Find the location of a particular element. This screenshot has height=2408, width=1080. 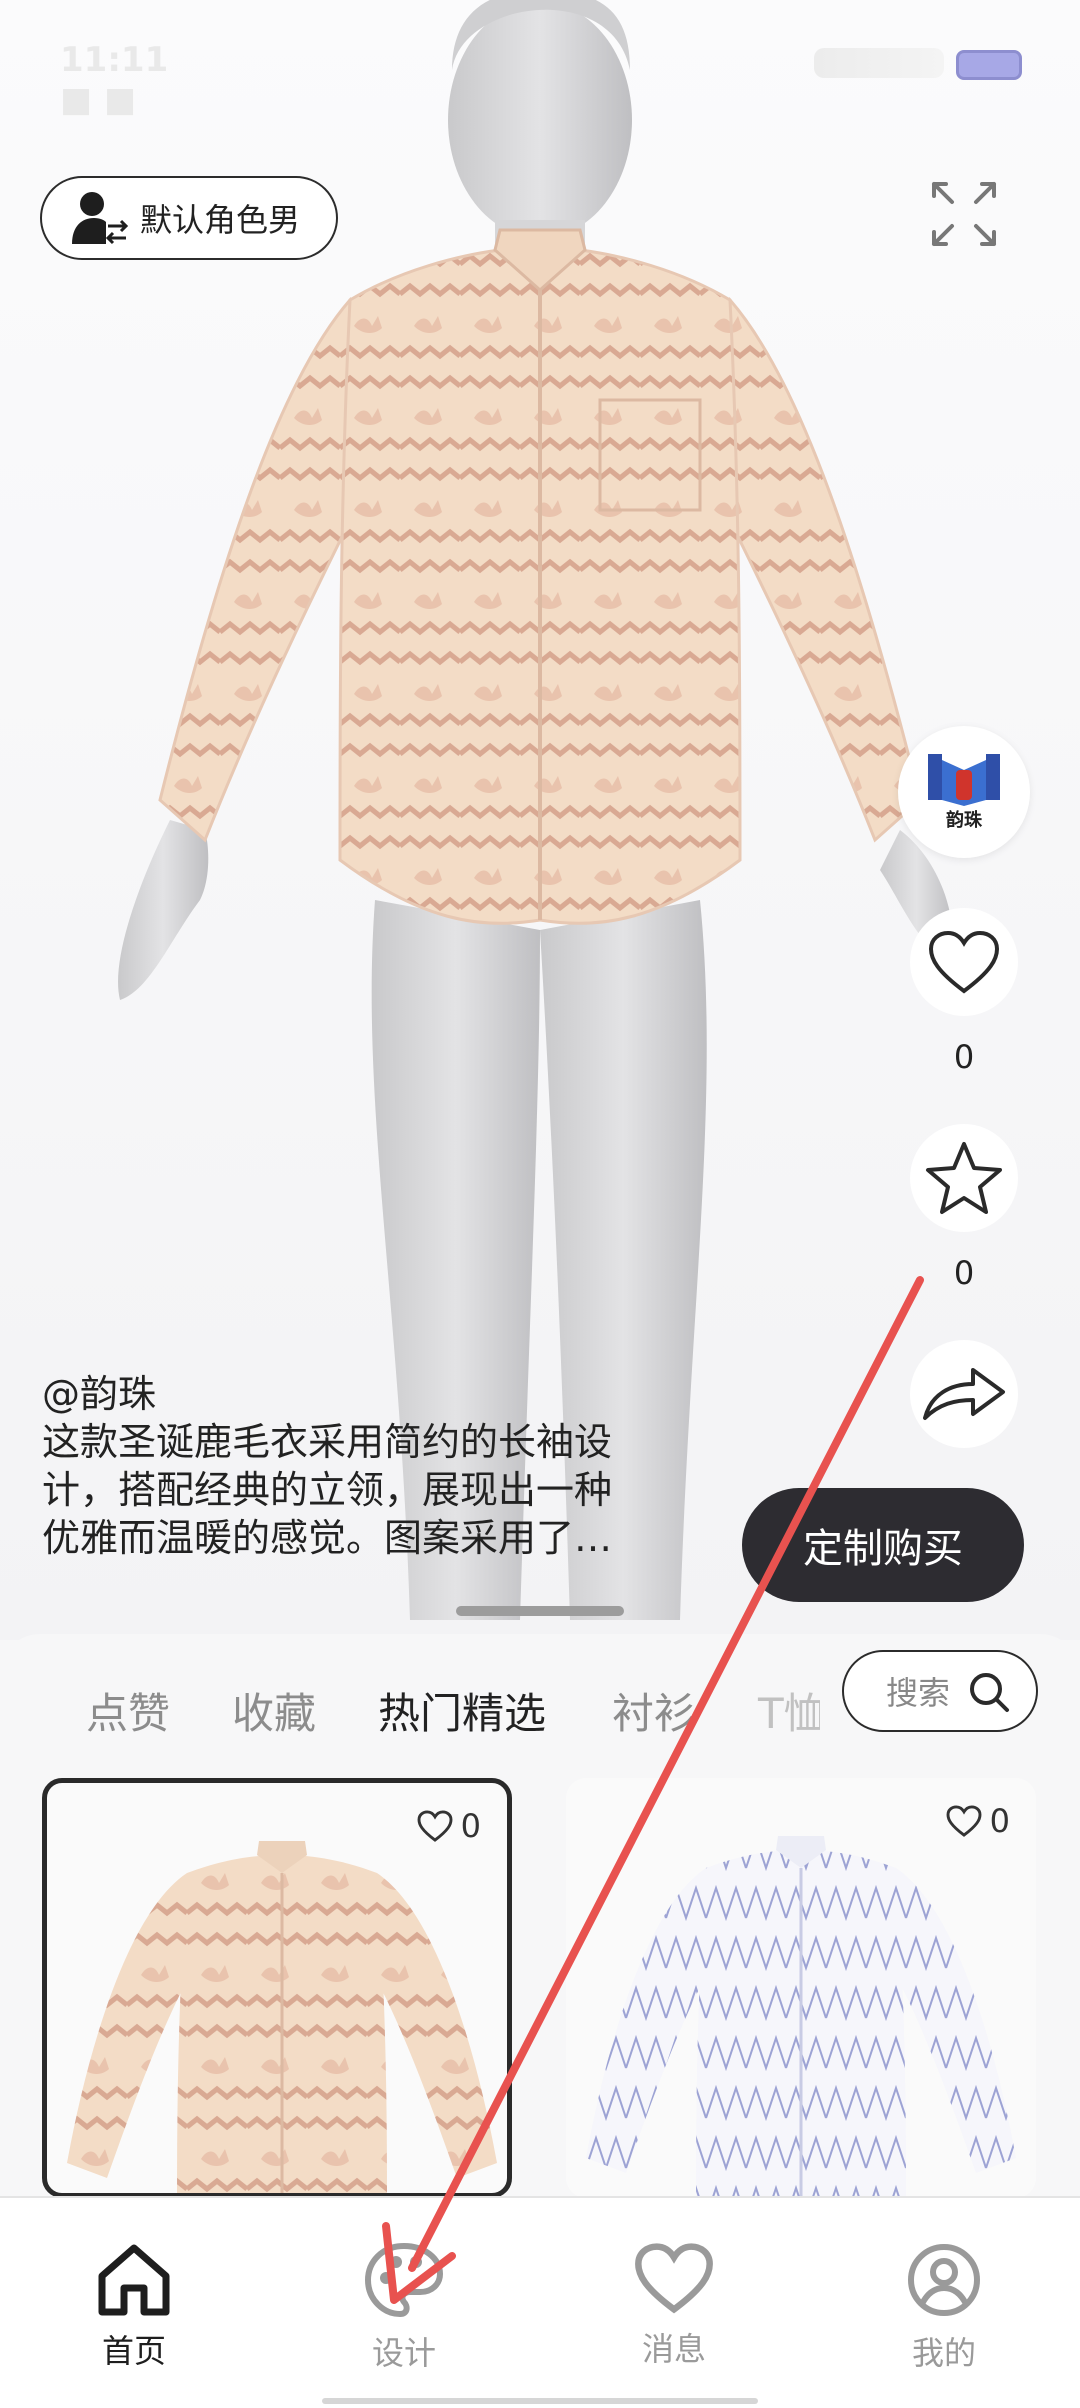

tab-hot-picks: 热门精选 is located at coordinates (462, 1710).